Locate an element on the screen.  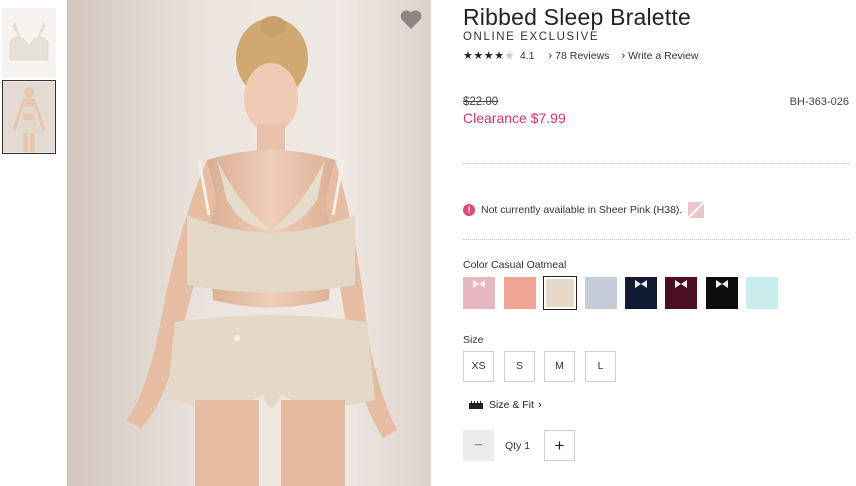
color-swatches is located at coordinates (658, 293).